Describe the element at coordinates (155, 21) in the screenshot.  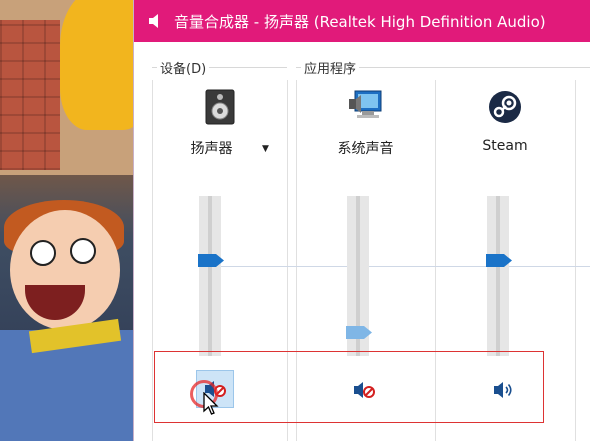
I see `speaker-title-icon` at that location.